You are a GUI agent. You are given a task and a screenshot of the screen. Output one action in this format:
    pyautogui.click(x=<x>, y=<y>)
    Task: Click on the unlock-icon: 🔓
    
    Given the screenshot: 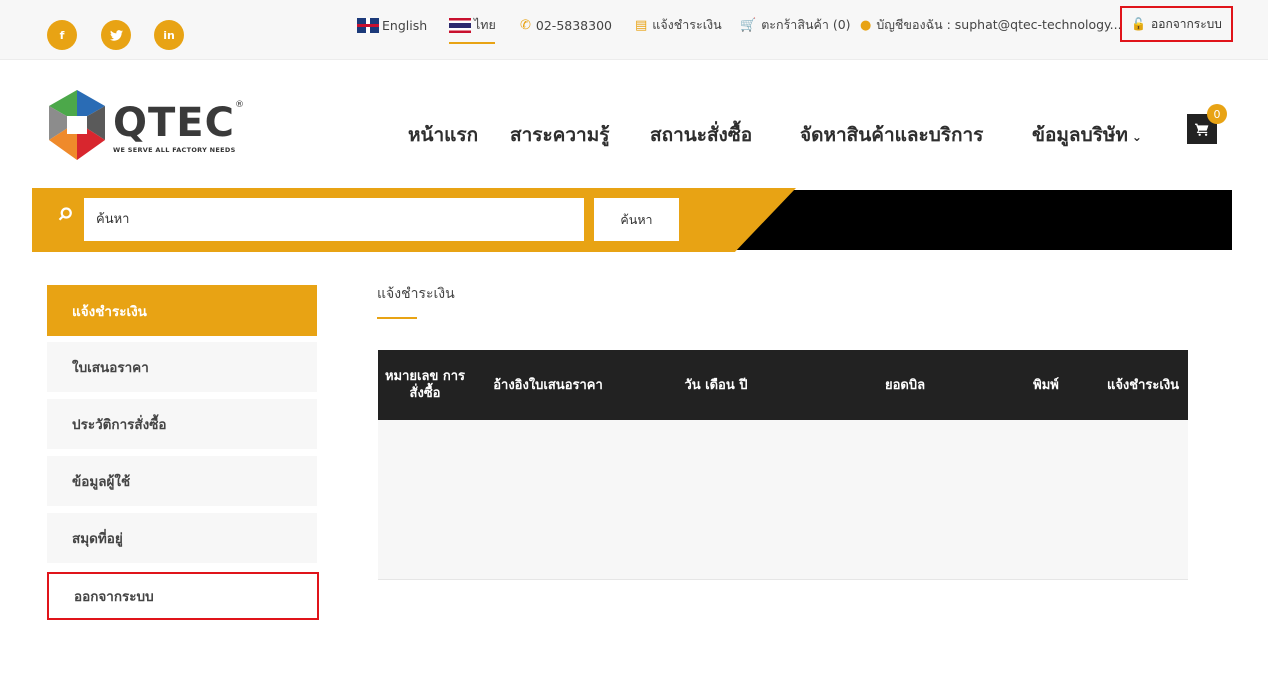 What is the action you would take?
    pyautogui.click(x=1139, y=24)
    